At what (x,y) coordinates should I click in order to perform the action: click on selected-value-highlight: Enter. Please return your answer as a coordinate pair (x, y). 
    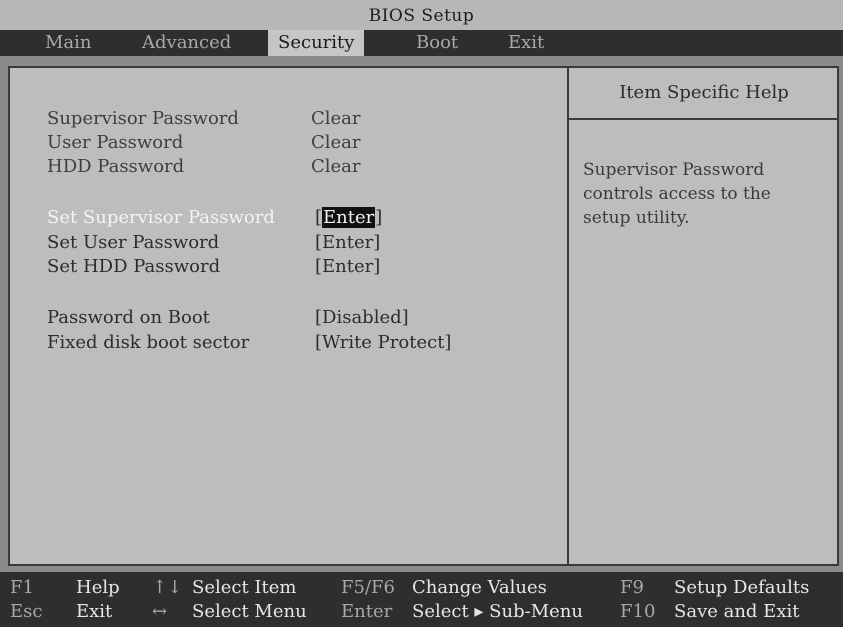
    Looking at the image, I should click on (349, 217).